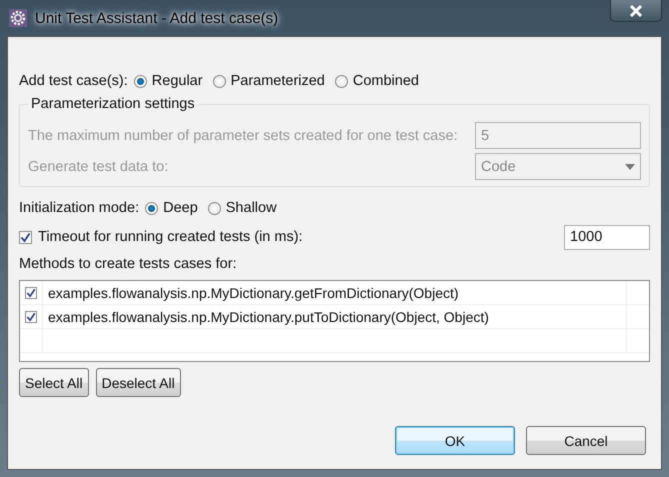 The width and height of the screenshot is (669, 477). Describe the element at coordinates (79, 208) in the screenshot. I see `field-label: Initialization mode:` at that location.